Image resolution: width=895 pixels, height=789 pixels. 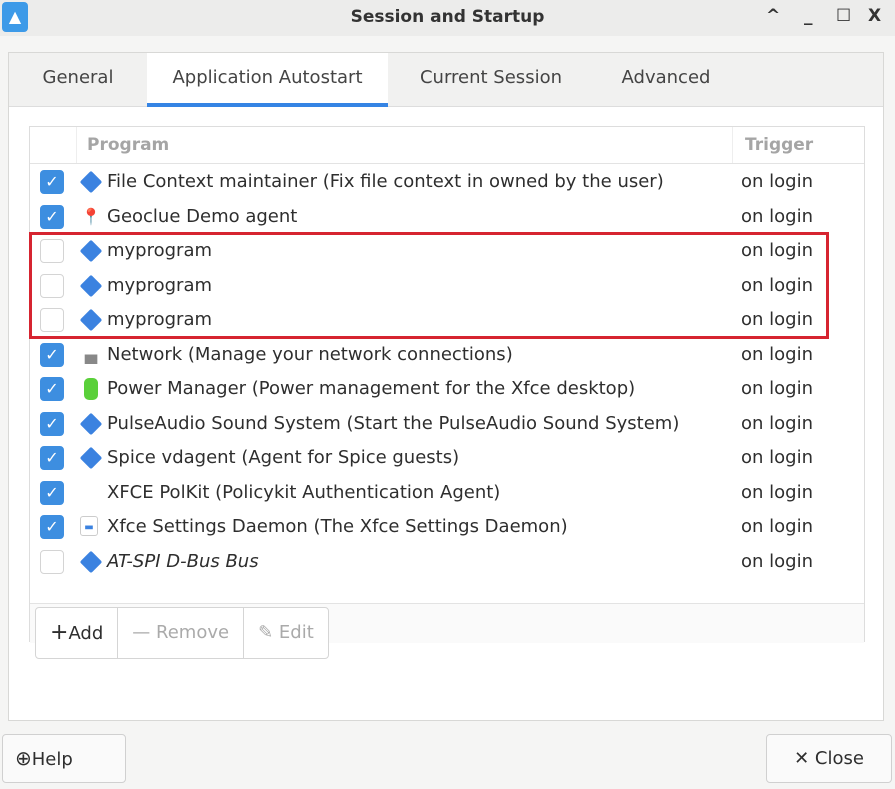 I want to click on program-name: AT-SPI D-Bus Bus, so click(x=183, y=561).